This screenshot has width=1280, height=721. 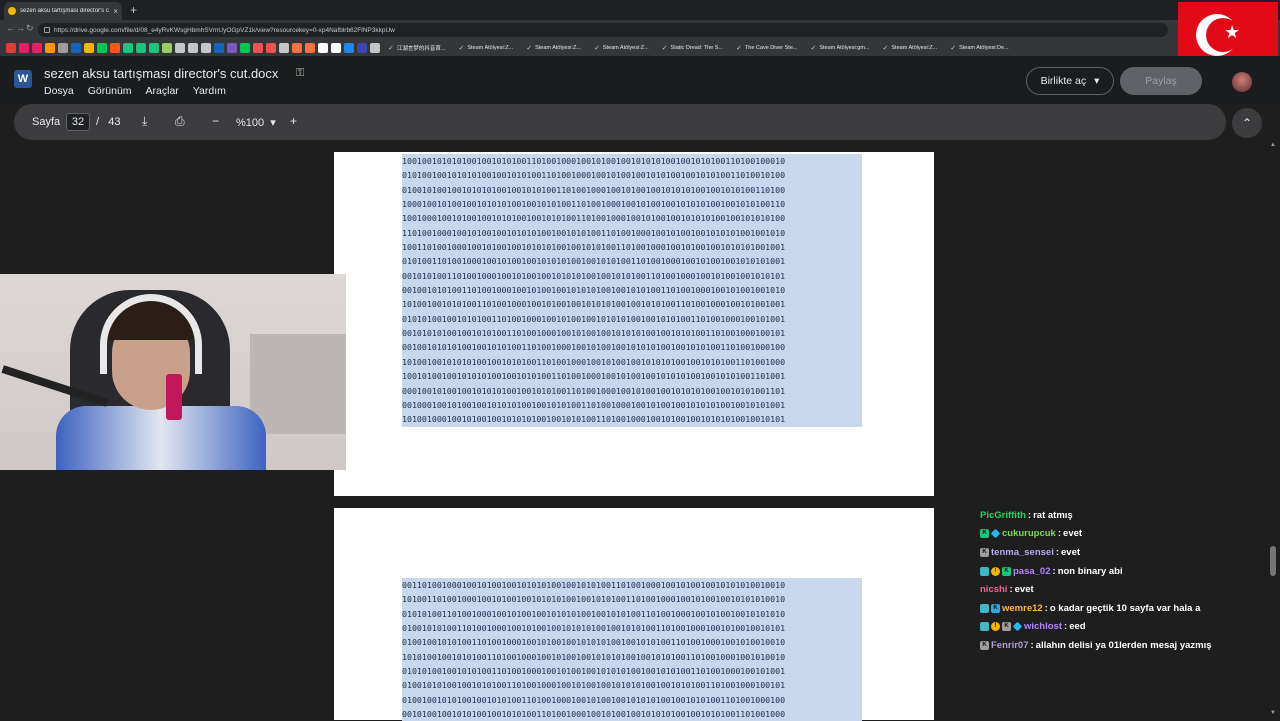 What do you see at coordinates (110, 91) in the screenshot?
I see `menu-item-view: Görünüm` at bounding box center [110, 91].